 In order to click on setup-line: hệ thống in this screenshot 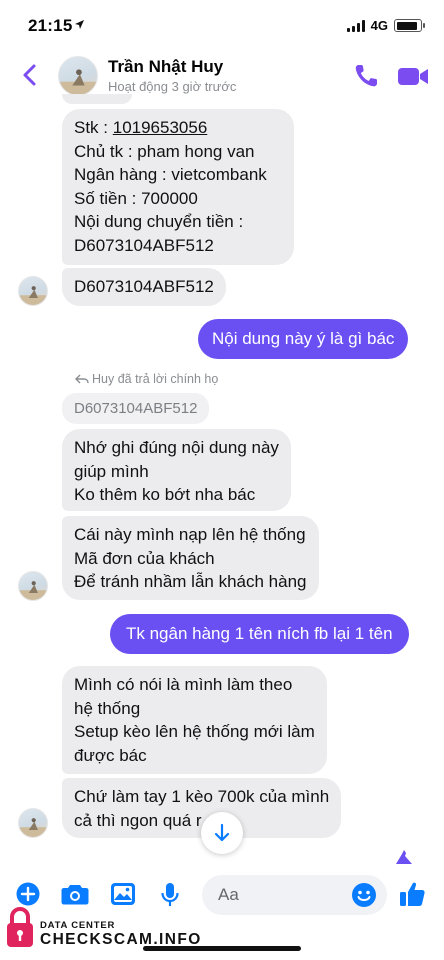, I will do `click(107, 708)`.